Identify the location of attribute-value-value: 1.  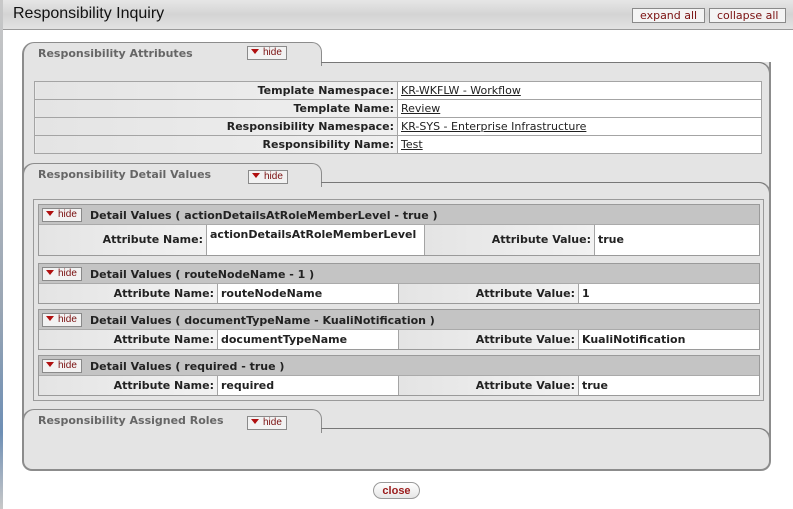
(669, 293).